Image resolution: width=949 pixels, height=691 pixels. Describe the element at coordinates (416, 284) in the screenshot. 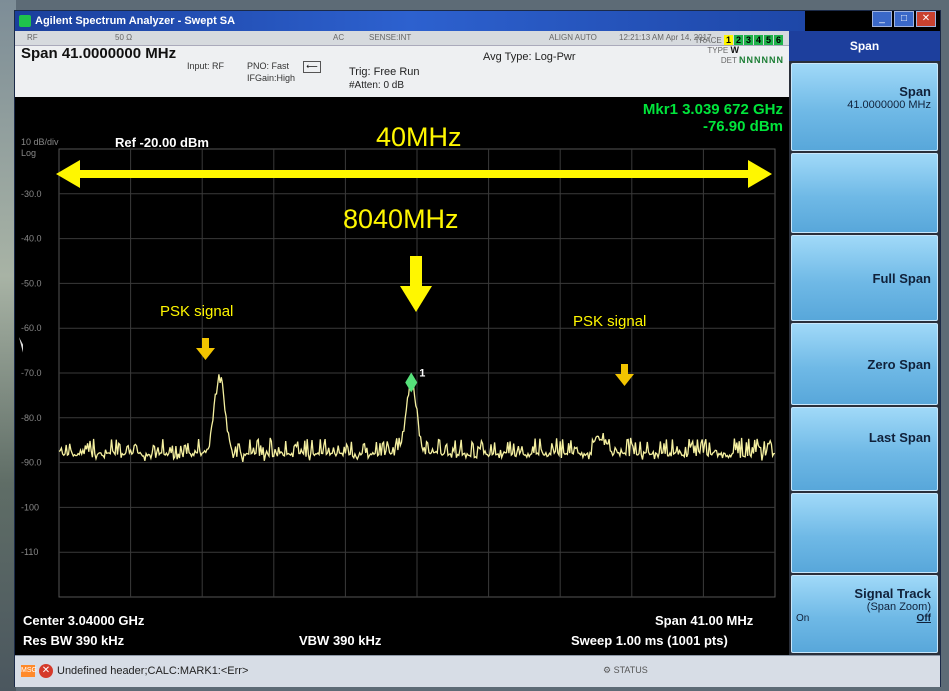

I see `center-down-arrow` at that location.